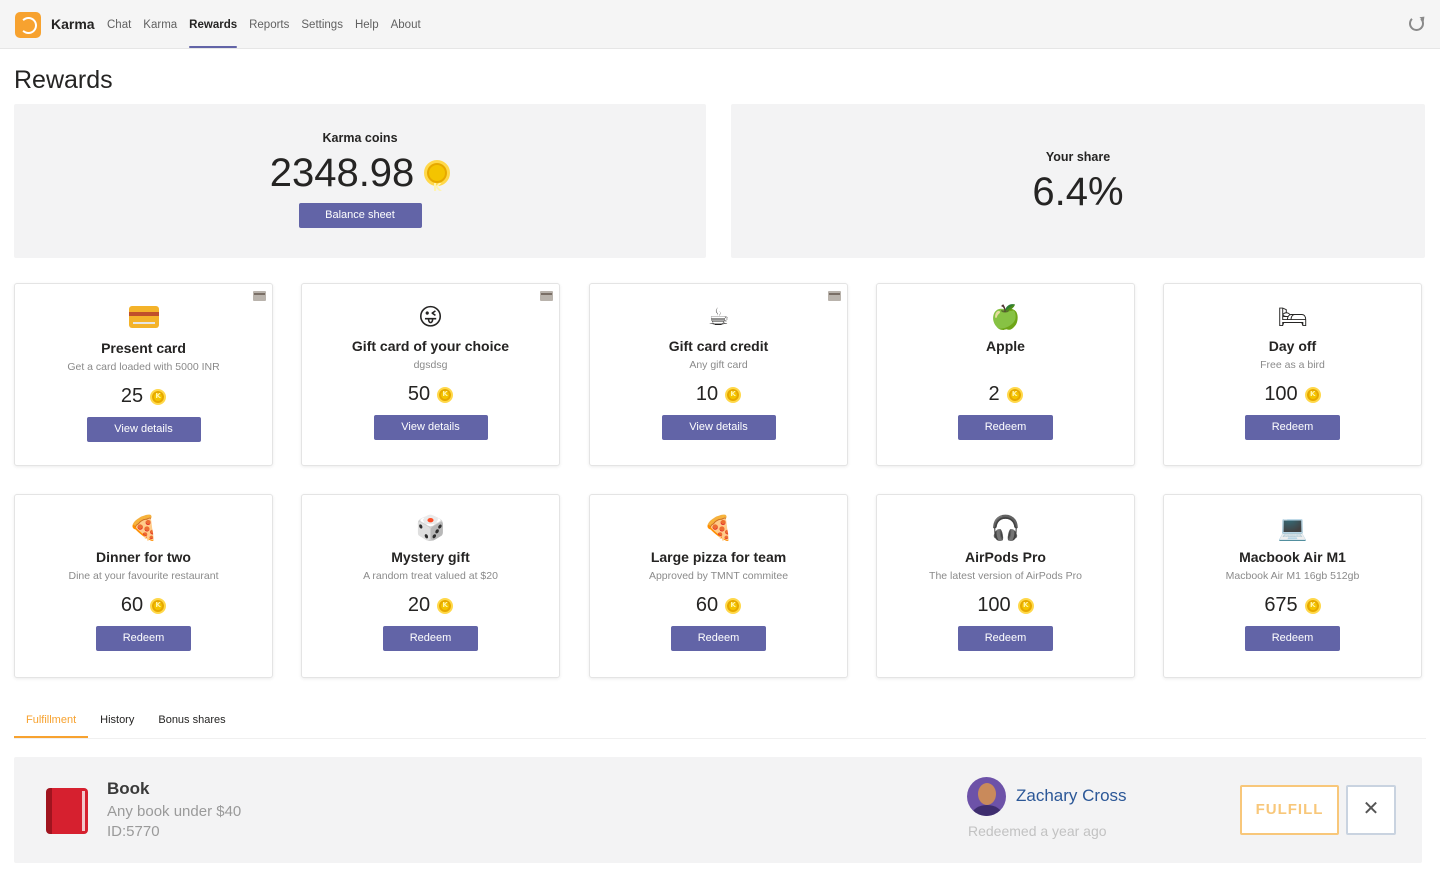 The height and width of the screenshot is (872, 1440). I want to click on reward-price: 675, so click(1292, 605).